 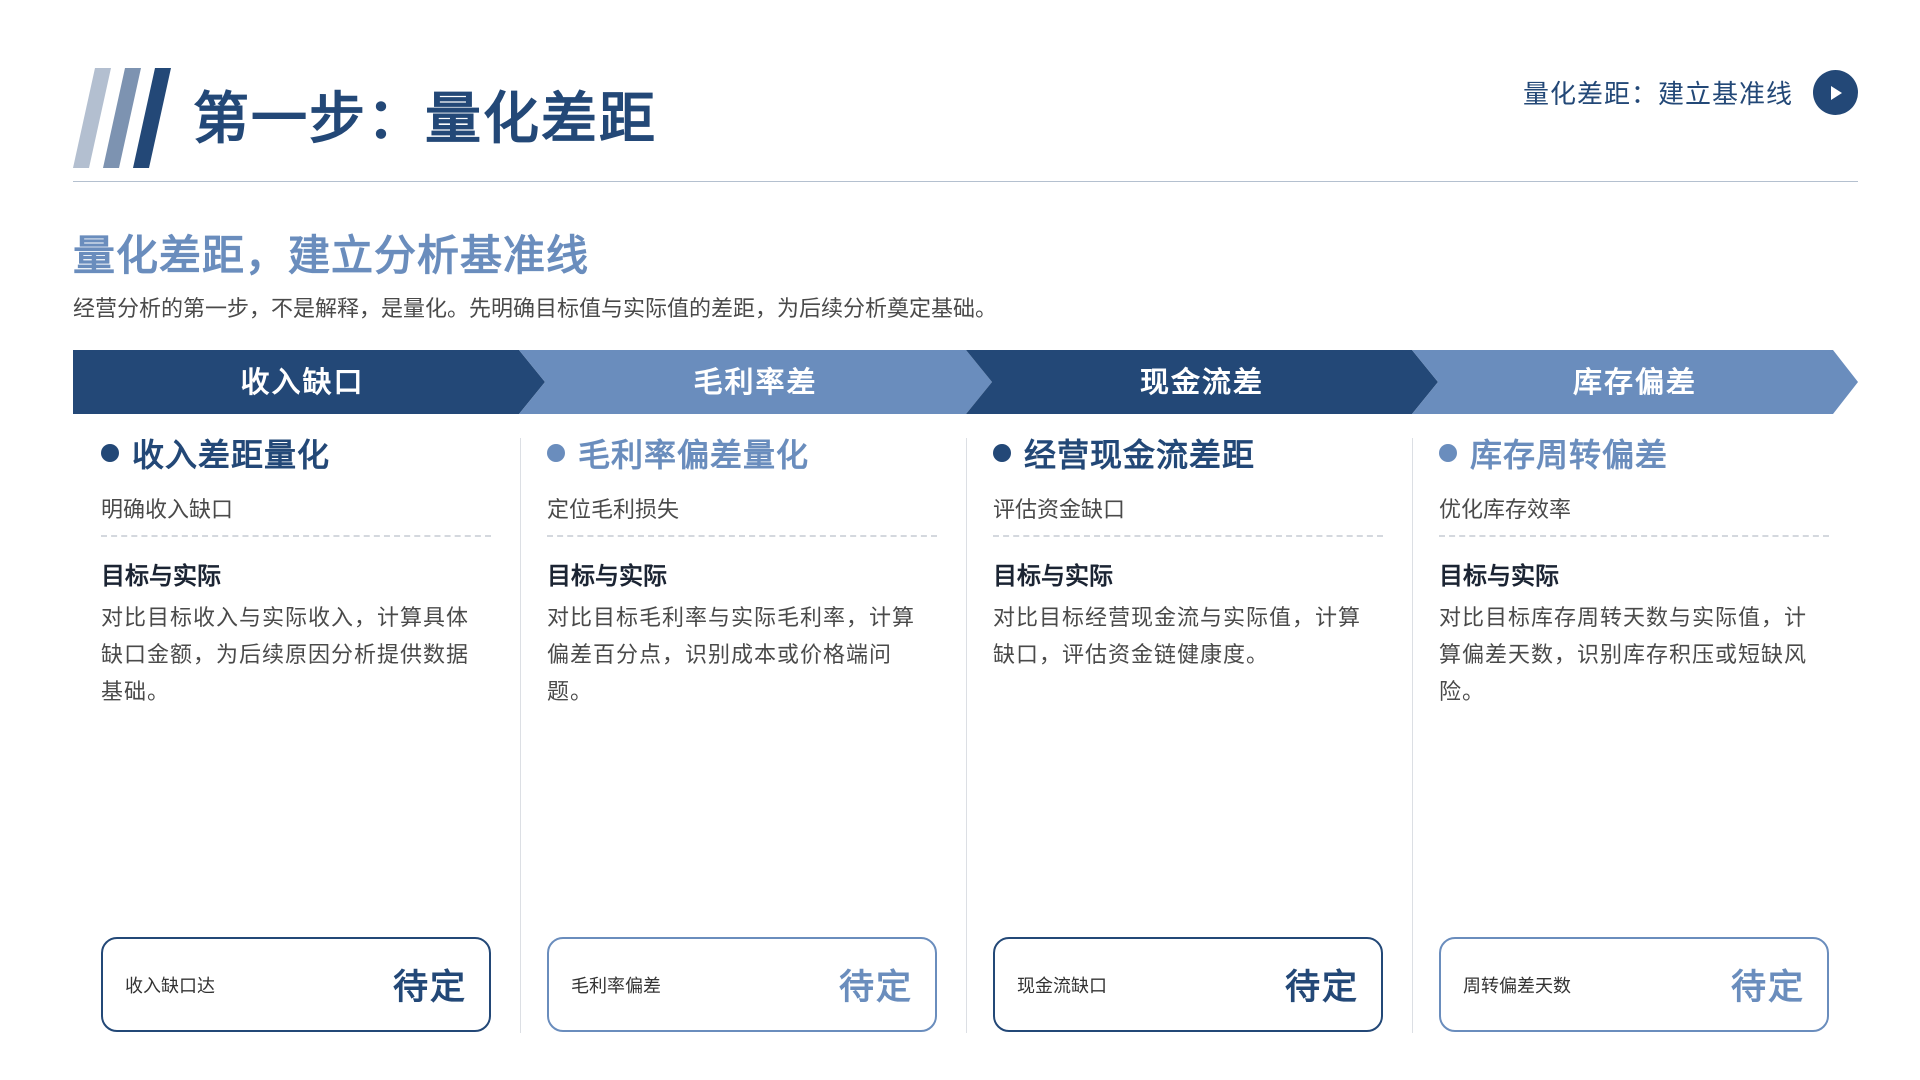 What do you see at coordinates (616, 986) in the screenshot?
I see `metric-name: 毛利率偏差` at bounding box center [616, 986].